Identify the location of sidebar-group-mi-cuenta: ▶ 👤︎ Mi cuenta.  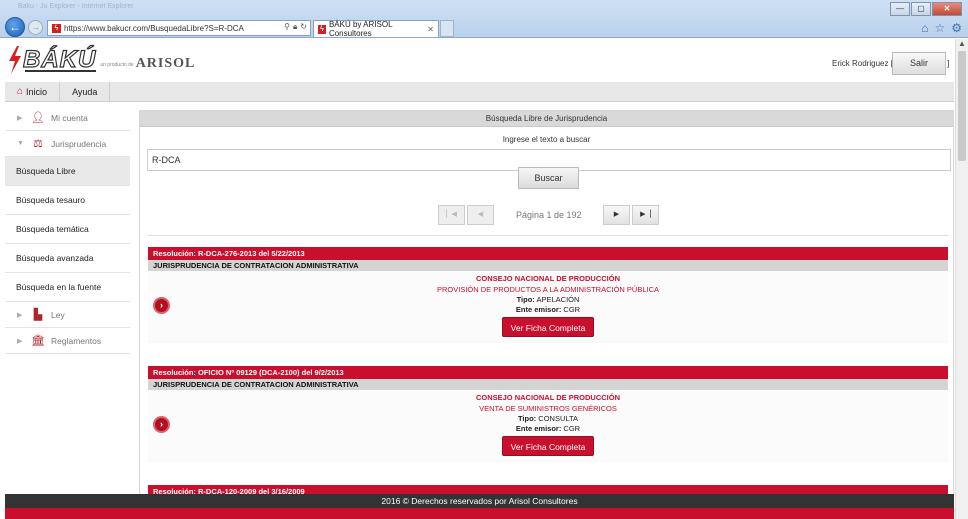
(67, 118).